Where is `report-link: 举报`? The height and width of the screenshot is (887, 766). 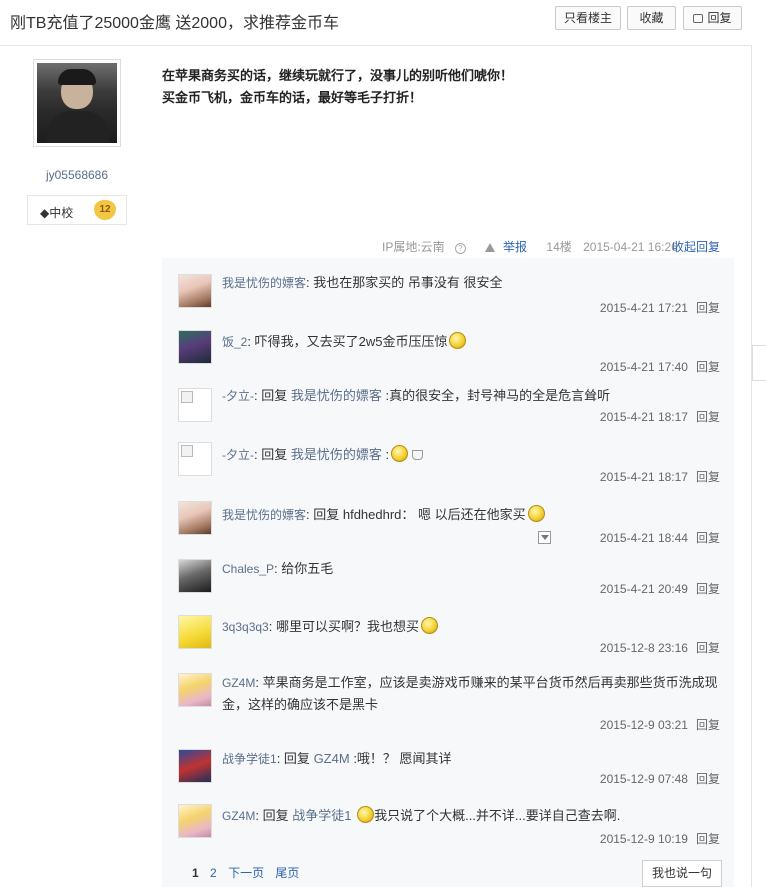 report-link: 举报 is located at coordinates (510, 247).